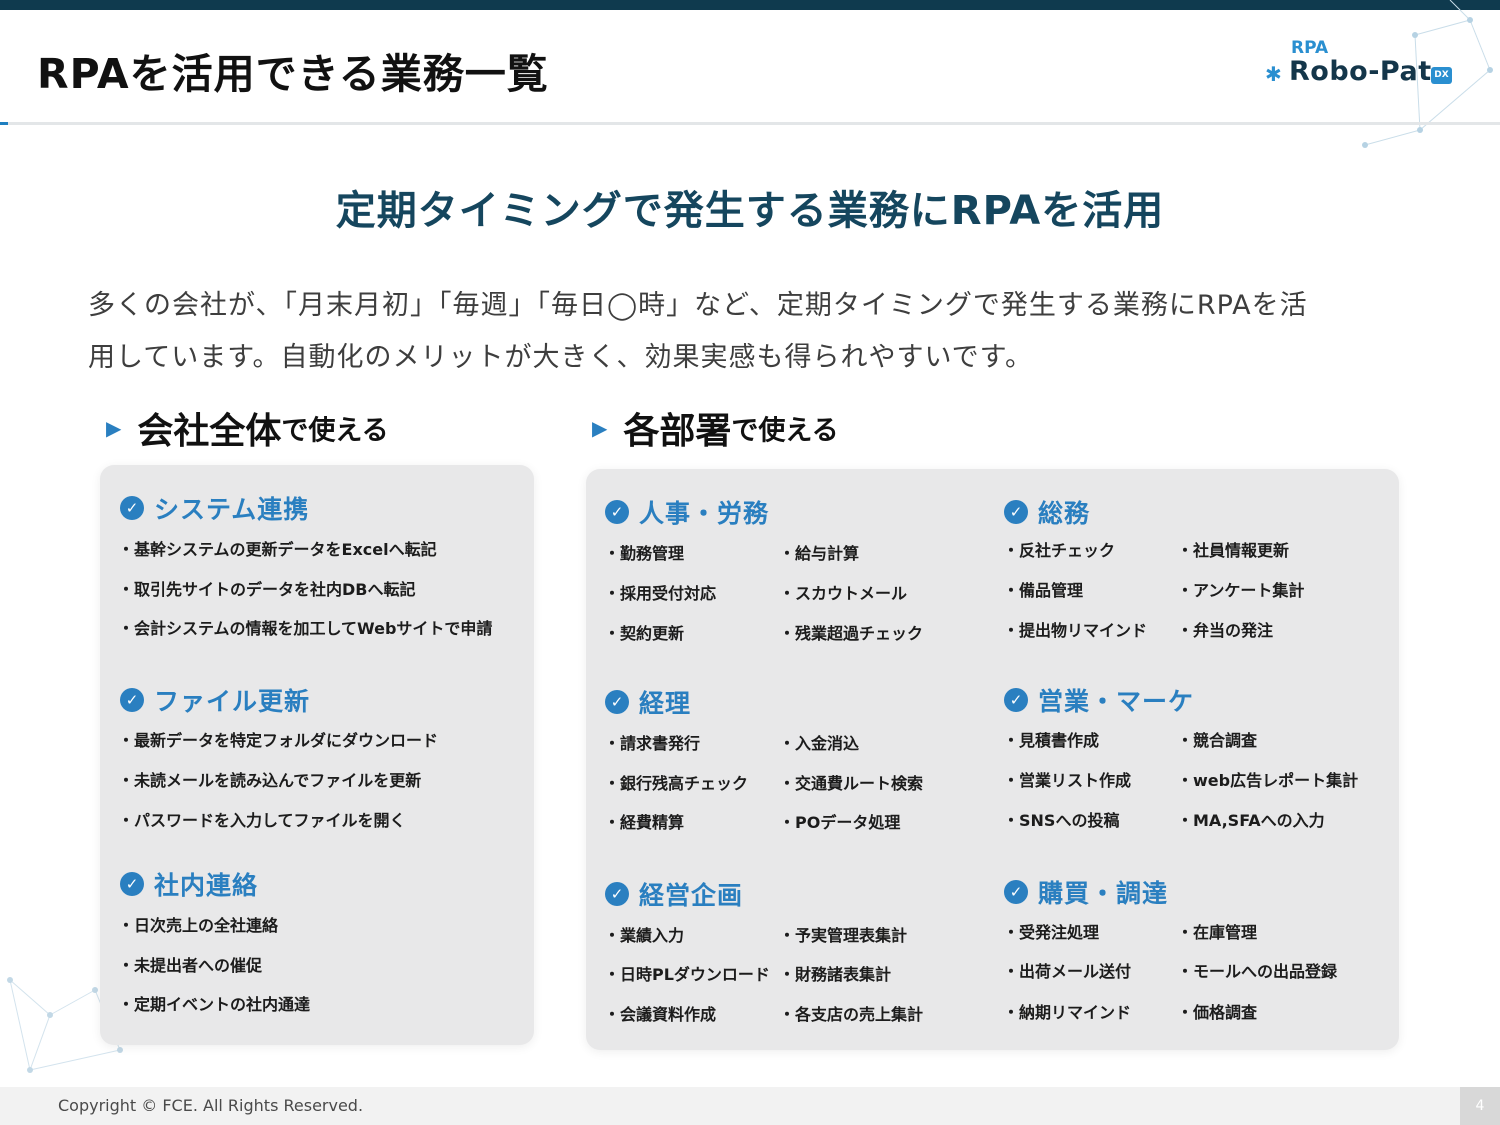 This screenshot has width=1500, height=1125. I want to click on category-title: 購買・調達, so click(1103, 893).